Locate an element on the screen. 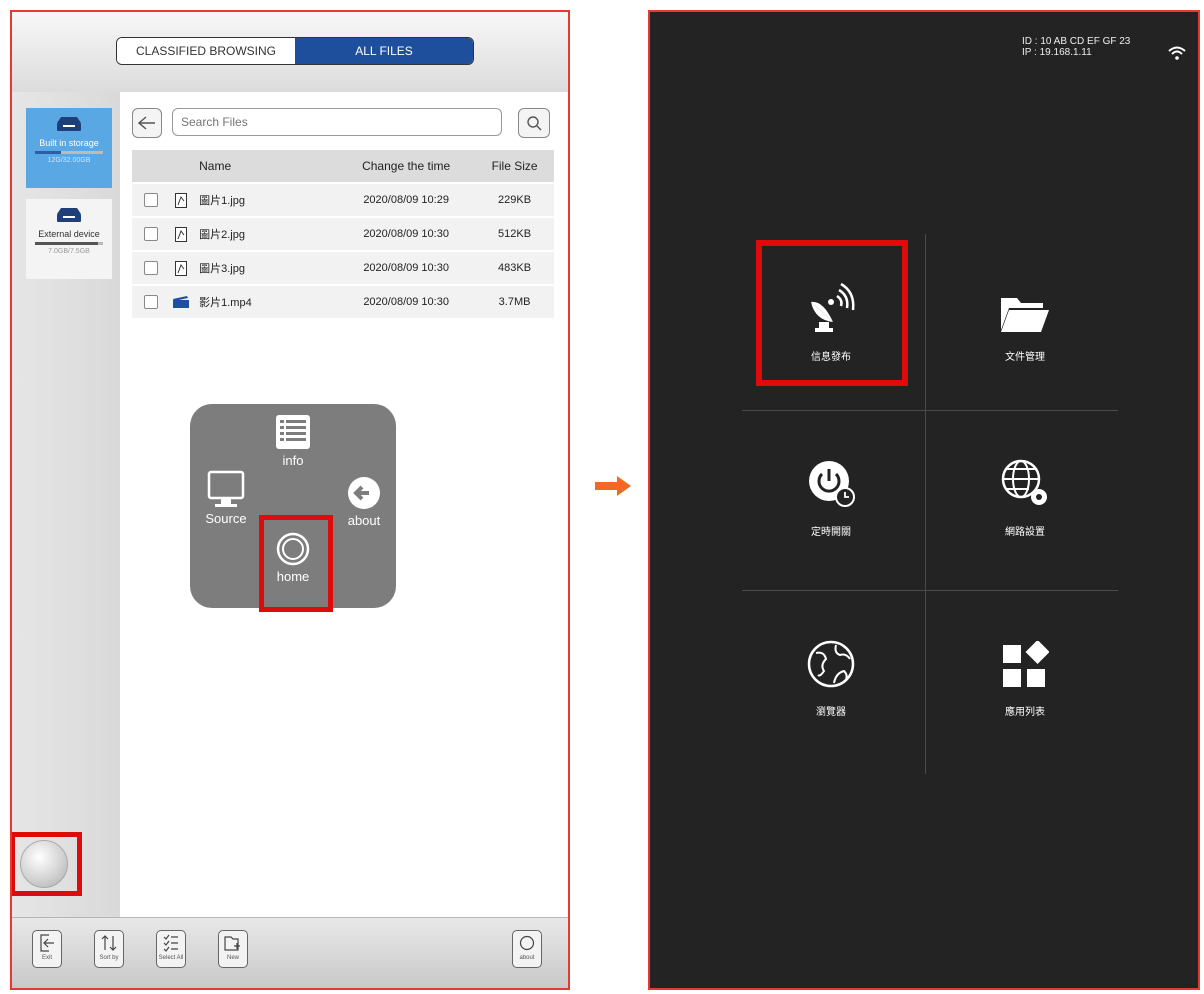 The width and height of the screenshot is (1204, 994). top-bar: CLASSIFIED BROWSING ALL FILES is located at coordinates (290, 52).